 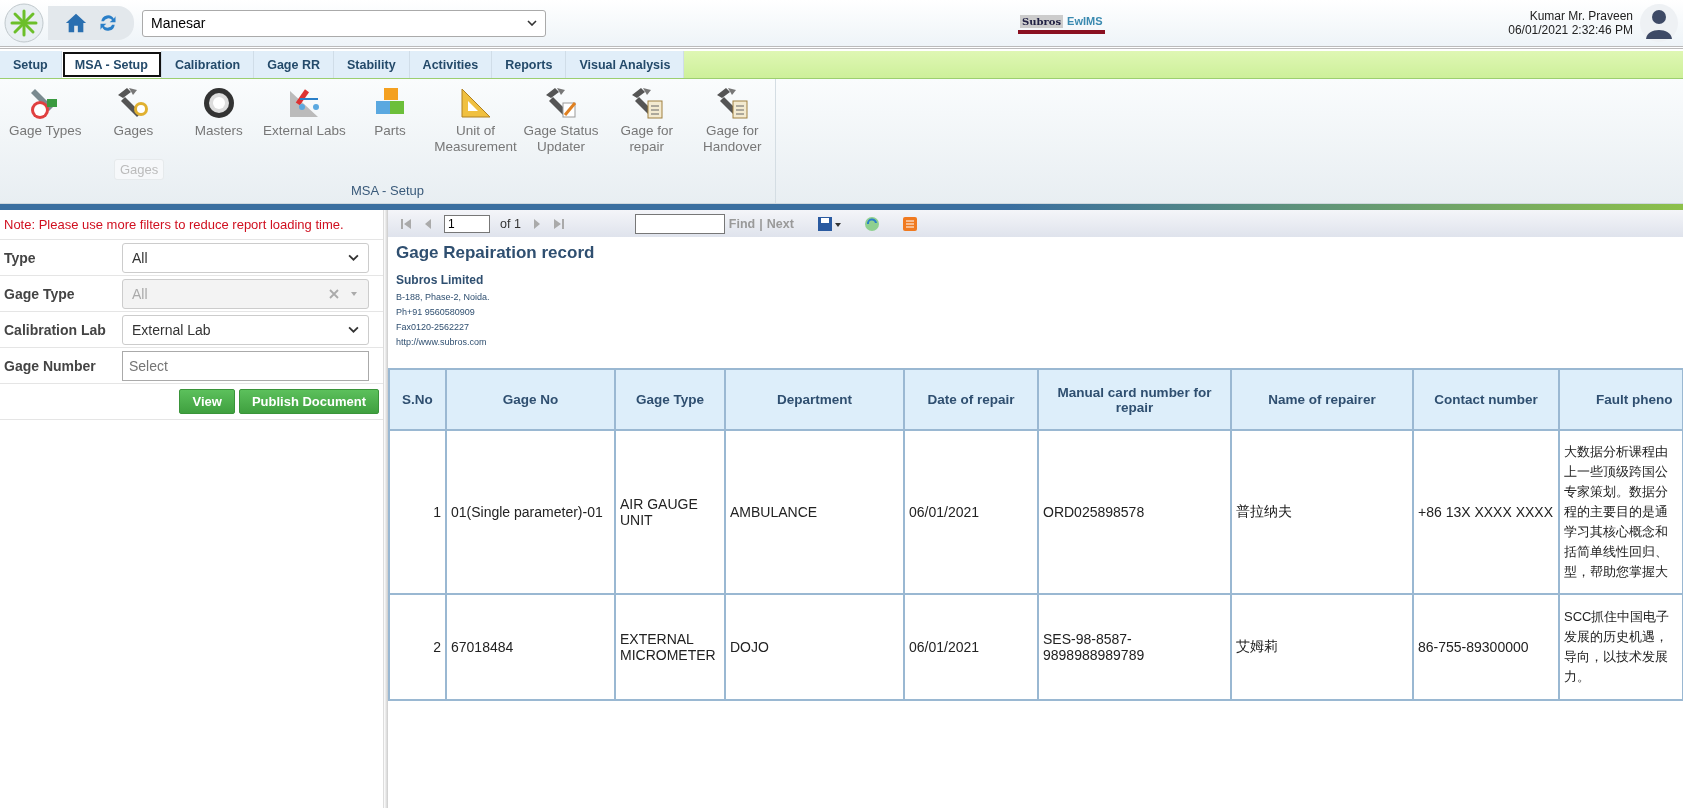 What do you see at coordinates (814, 647) in the screenshot?
I see `table-cell: DOJO` at bounding box center [814, 647].